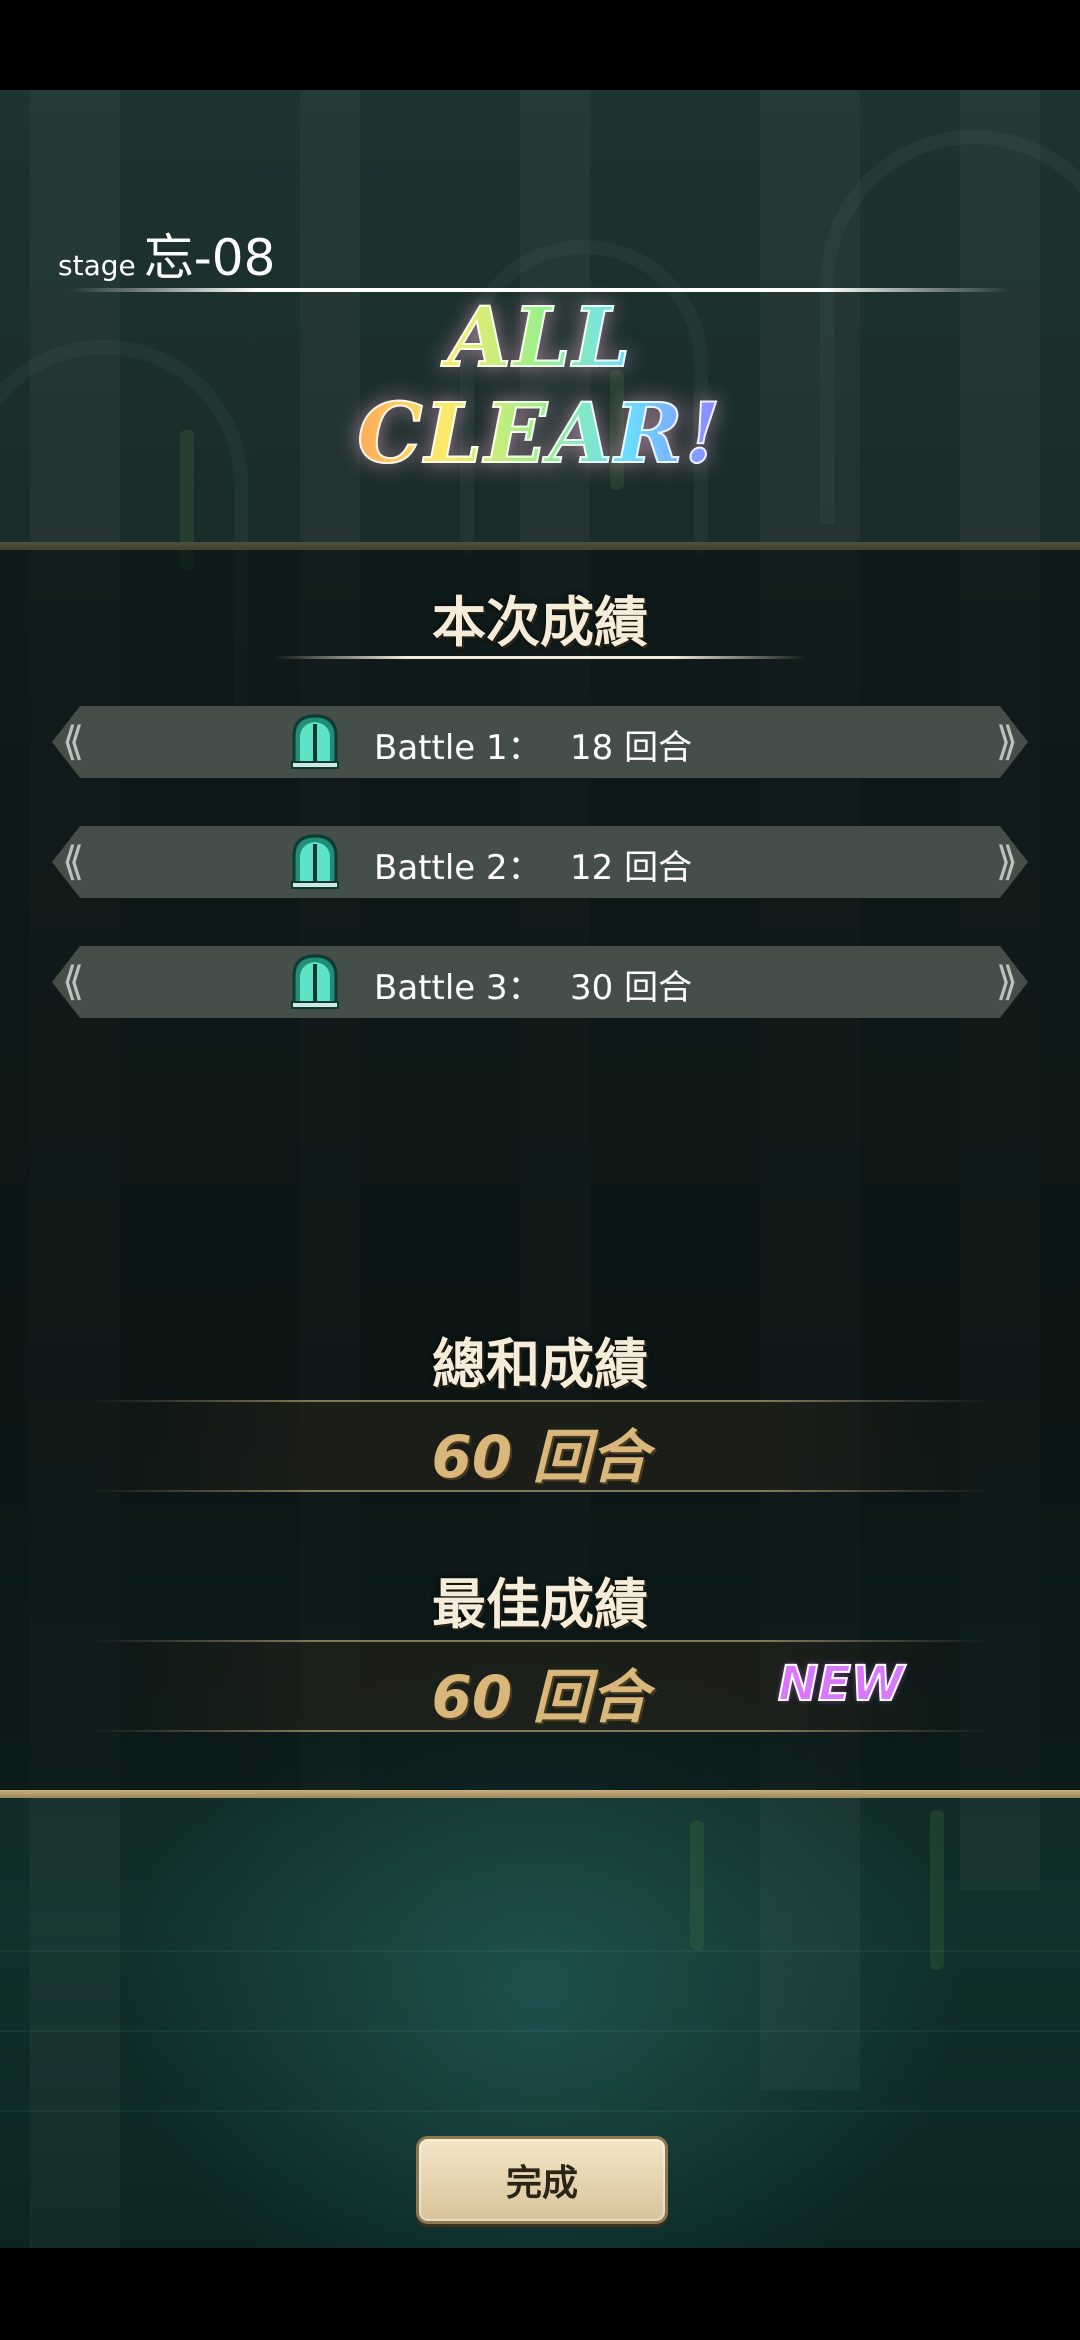 This screenshot has height=2340, width=1080. Describe the element at coordinates (540, 1364) in the screenshot. I see `total-score-title: 總和成績` at that location.